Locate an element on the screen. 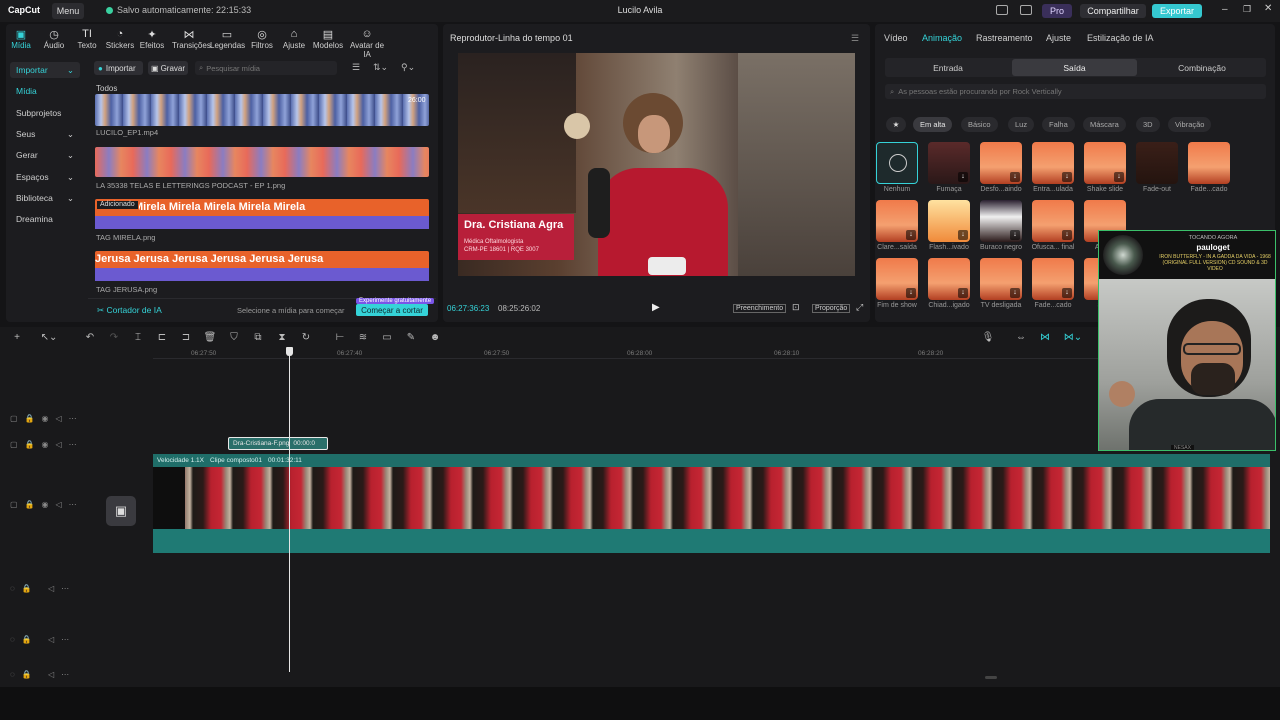 Image resolution: width=1280 pixels, height=720 pixels. tool-captions: ▭ Legendas is located at coordinates (227, 39).